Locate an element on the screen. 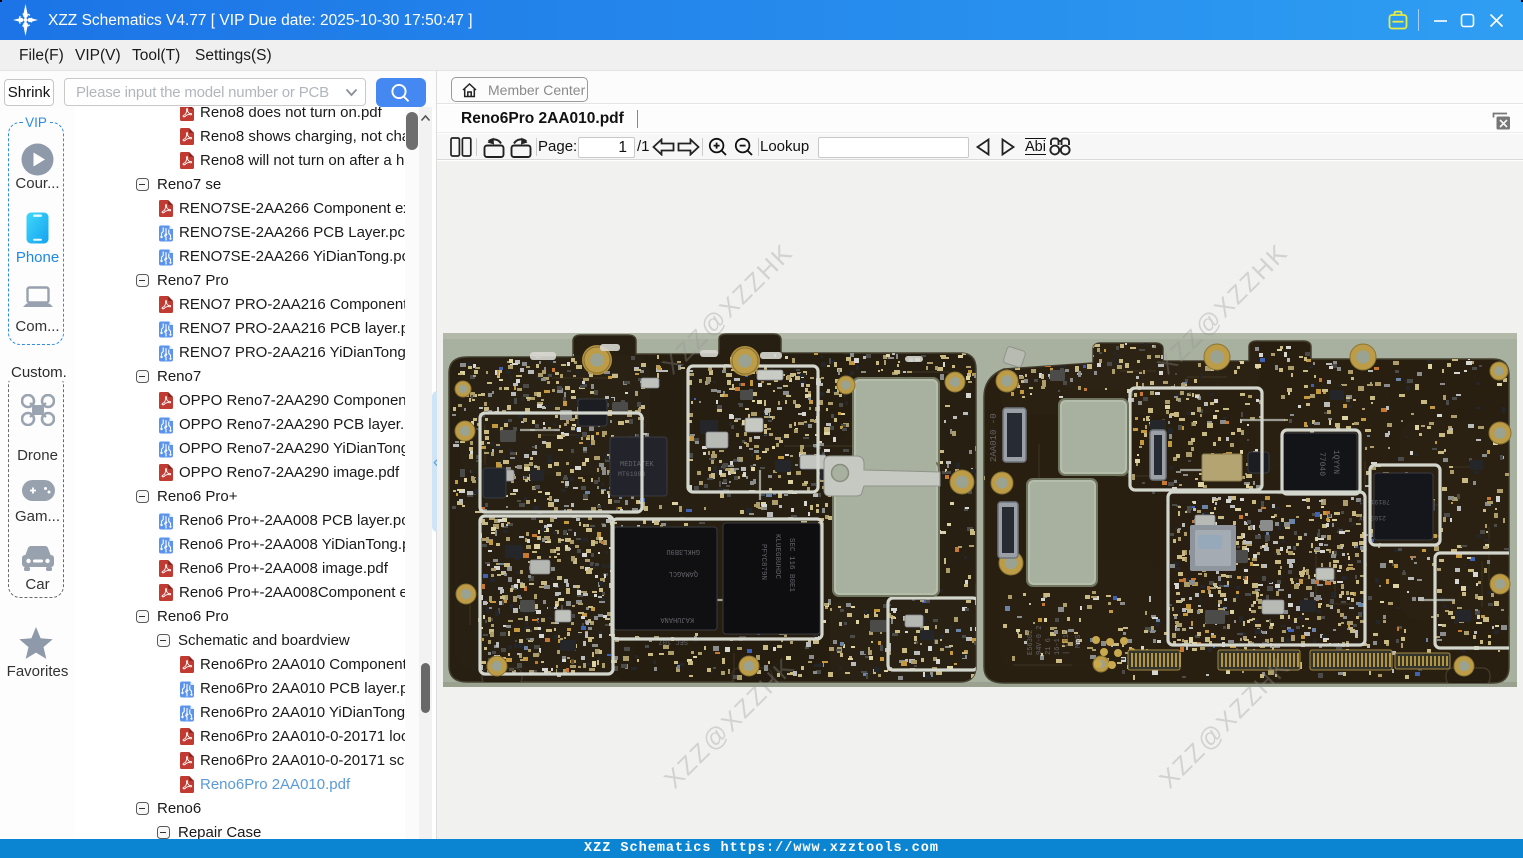 Image resolution: width=1523 pixels, height=858 pixels. svg-text: SEC 116 B0E1 is located at coordinates (791, 565).